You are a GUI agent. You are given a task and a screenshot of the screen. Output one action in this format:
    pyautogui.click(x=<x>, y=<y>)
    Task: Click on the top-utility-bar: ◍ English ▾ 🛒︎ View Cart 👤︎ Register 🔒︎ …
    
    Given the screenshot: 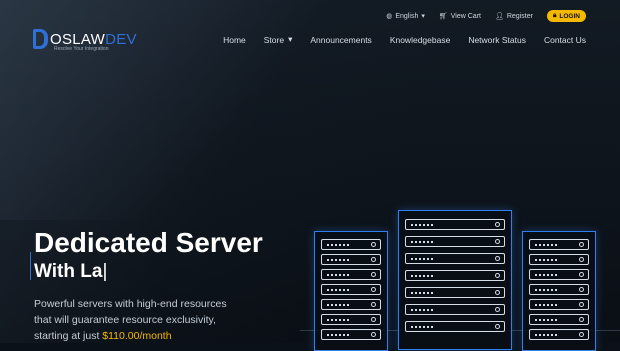 What is the action you would take?
    pyautogui.click(x=486, y=16)
    